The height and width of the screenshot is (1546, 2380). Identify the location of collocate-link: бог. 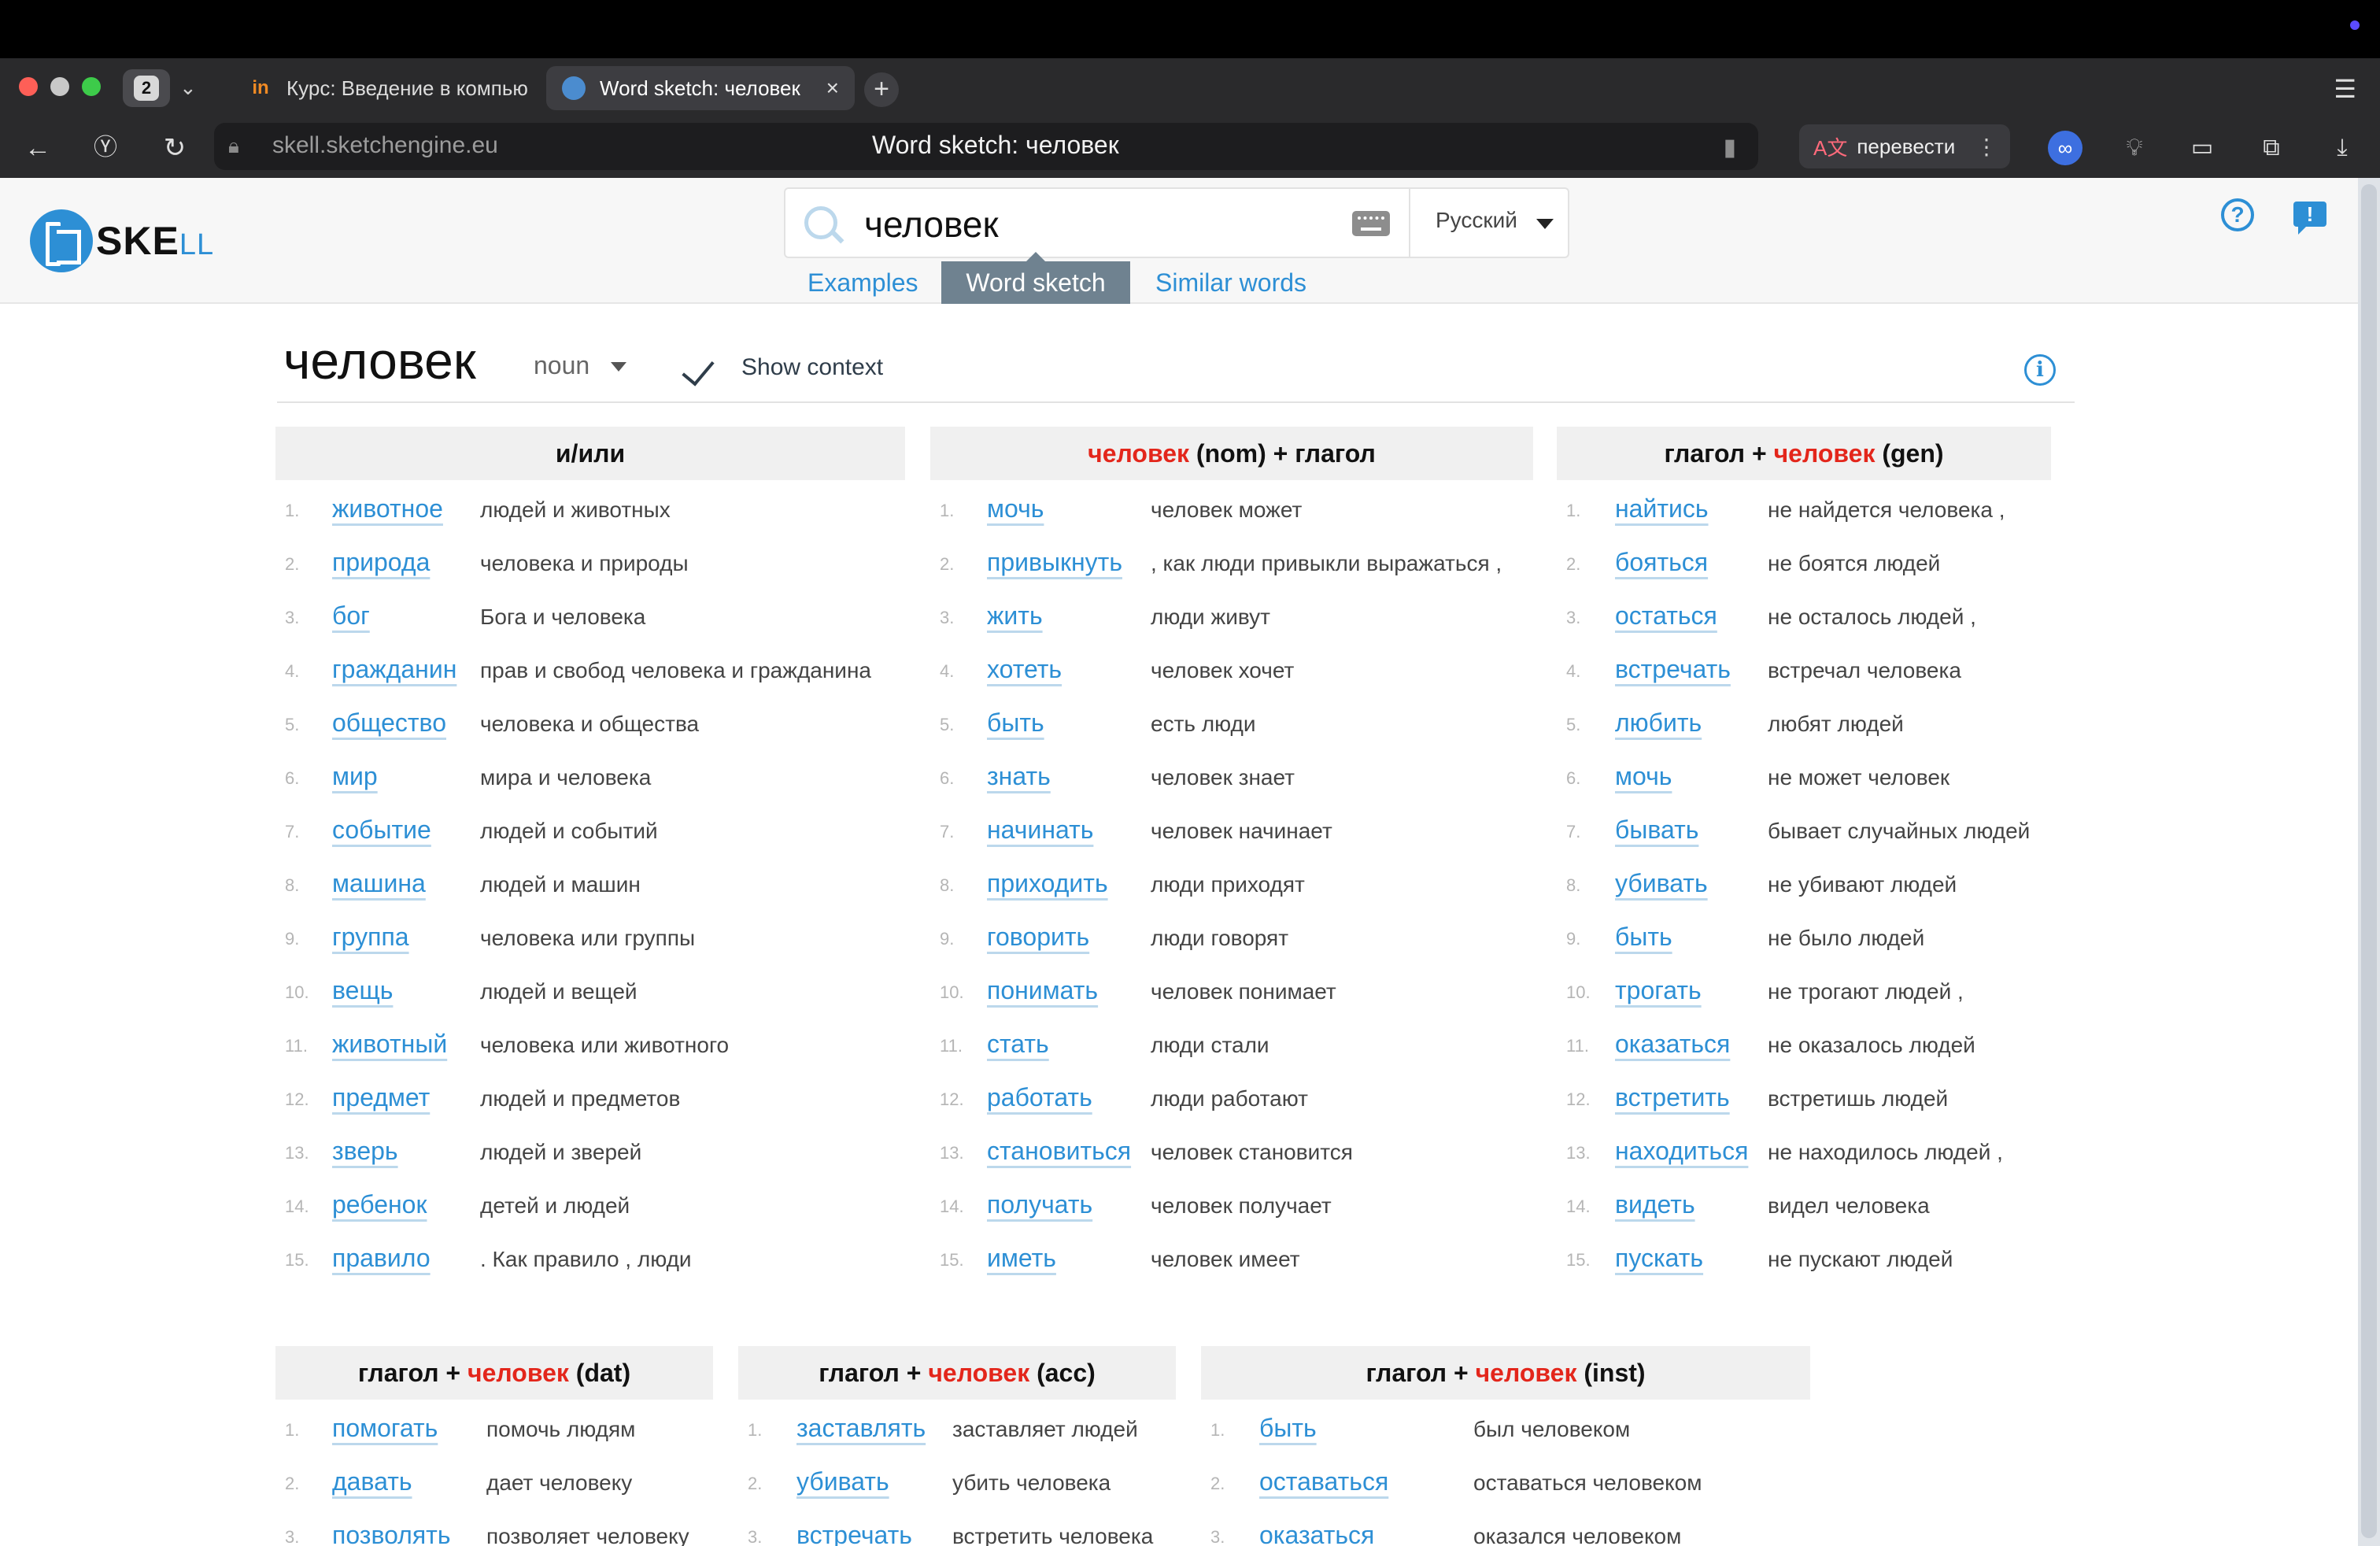
(351, 616).